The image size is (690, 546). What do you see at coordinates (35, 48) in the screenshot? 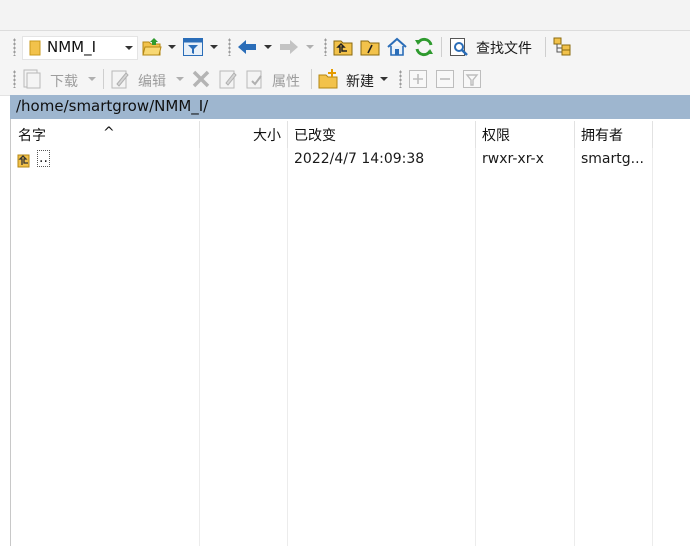
I see `folder-icon` at bounding box center [35, 48].